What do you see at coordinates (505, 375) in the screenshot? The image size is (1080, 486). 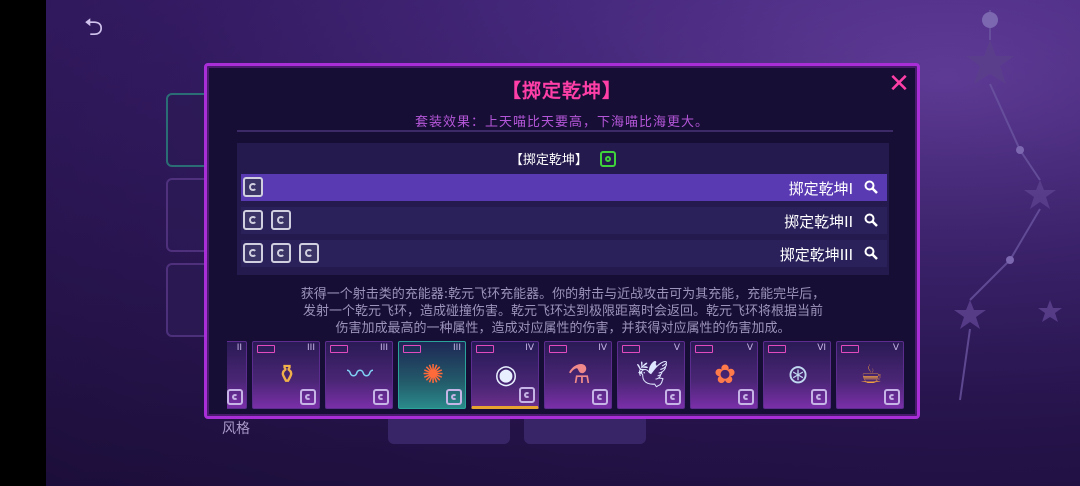 I see `weapon-card: IV ◉` at bounding box center [505, 375].